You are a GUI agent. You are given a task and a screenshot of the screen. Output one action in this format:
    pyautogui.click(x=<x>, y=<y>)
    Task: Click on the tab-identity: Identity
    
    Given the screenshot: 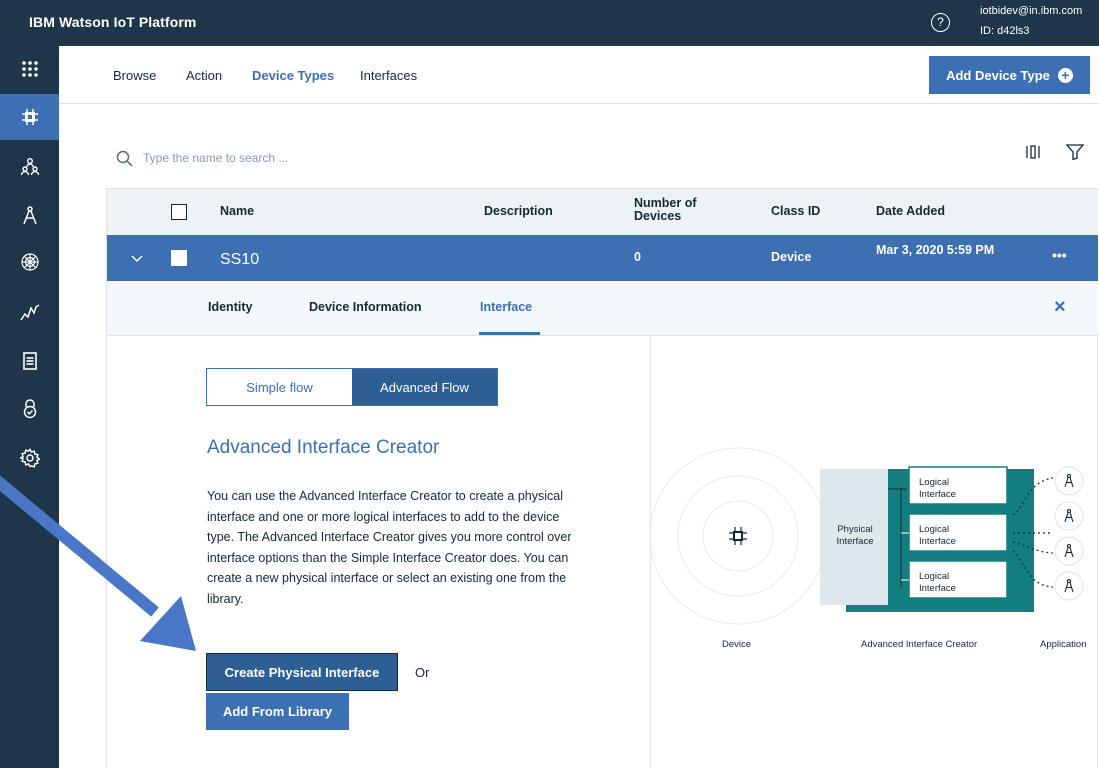 What is the action you would take?
    pyautogui.click(x=230, y=307)
    